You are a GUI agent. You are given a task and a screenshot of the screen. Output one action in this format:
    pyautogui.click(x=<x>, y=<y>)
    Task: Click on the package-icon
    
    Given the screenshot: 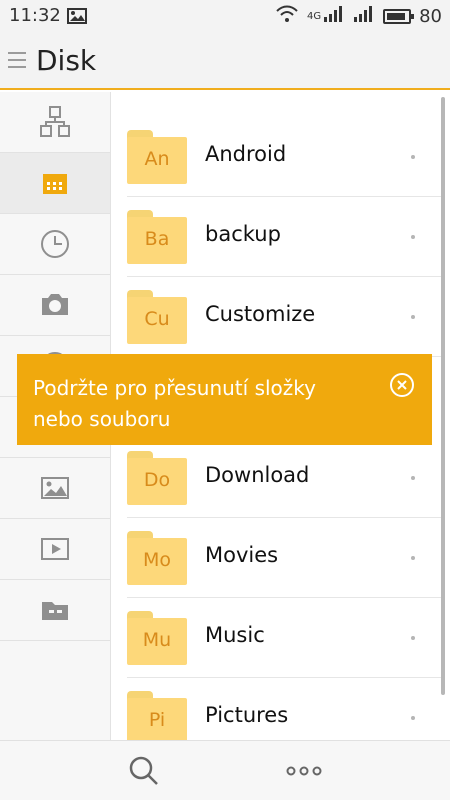 What is the action you would take?
    pyautogui.click(x=55, y=611)
    